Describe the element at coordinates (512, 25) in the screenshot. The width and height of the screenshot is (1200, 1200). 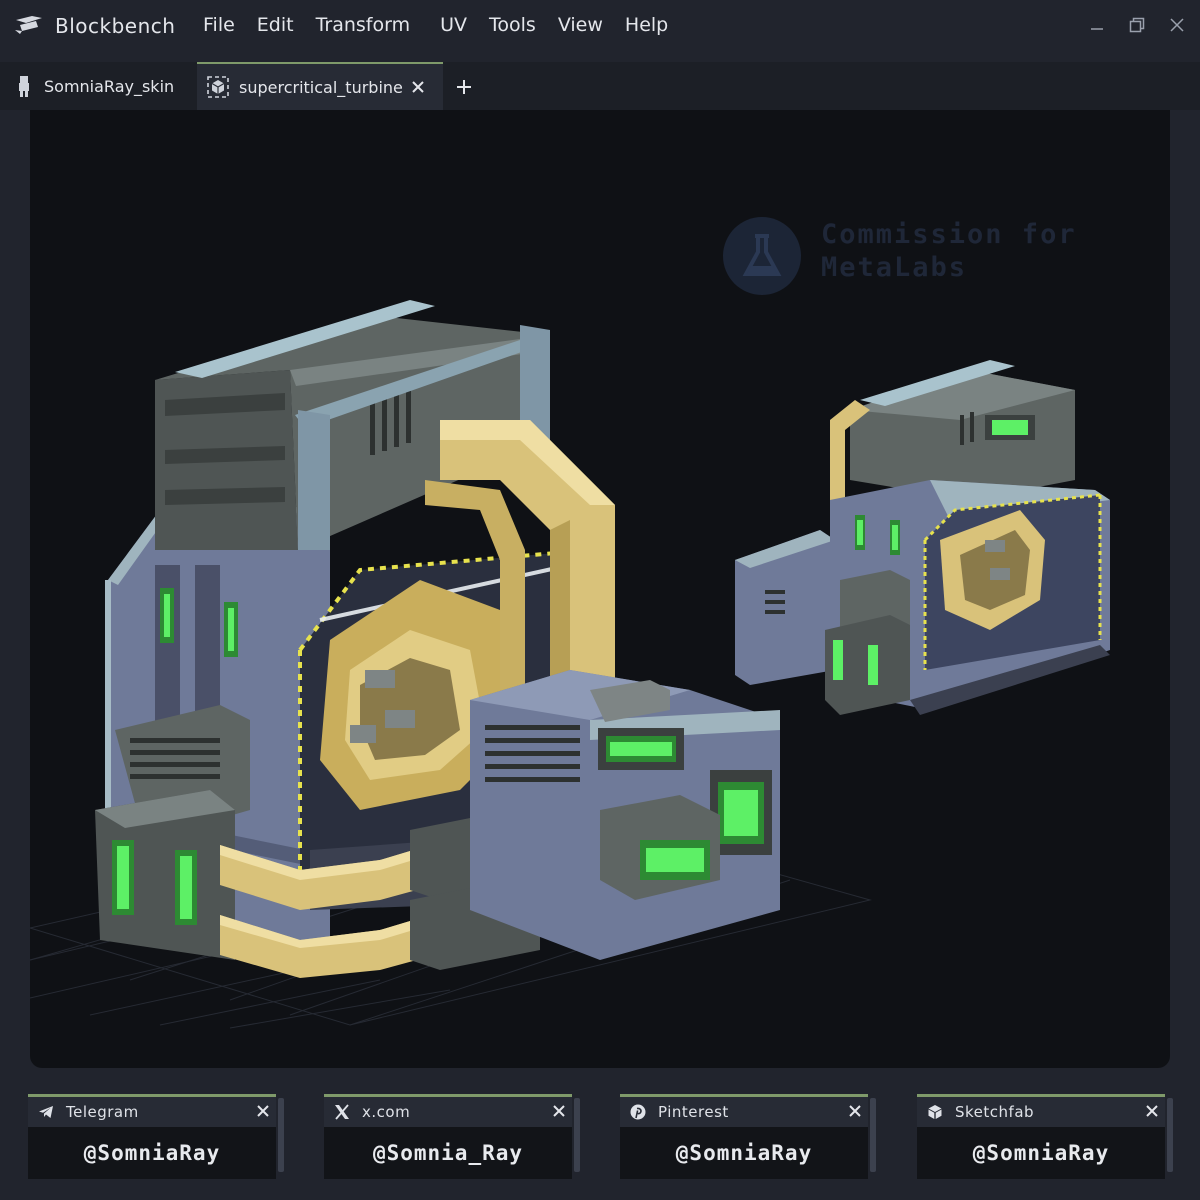
I see `menu-tools: Tools` at that location.